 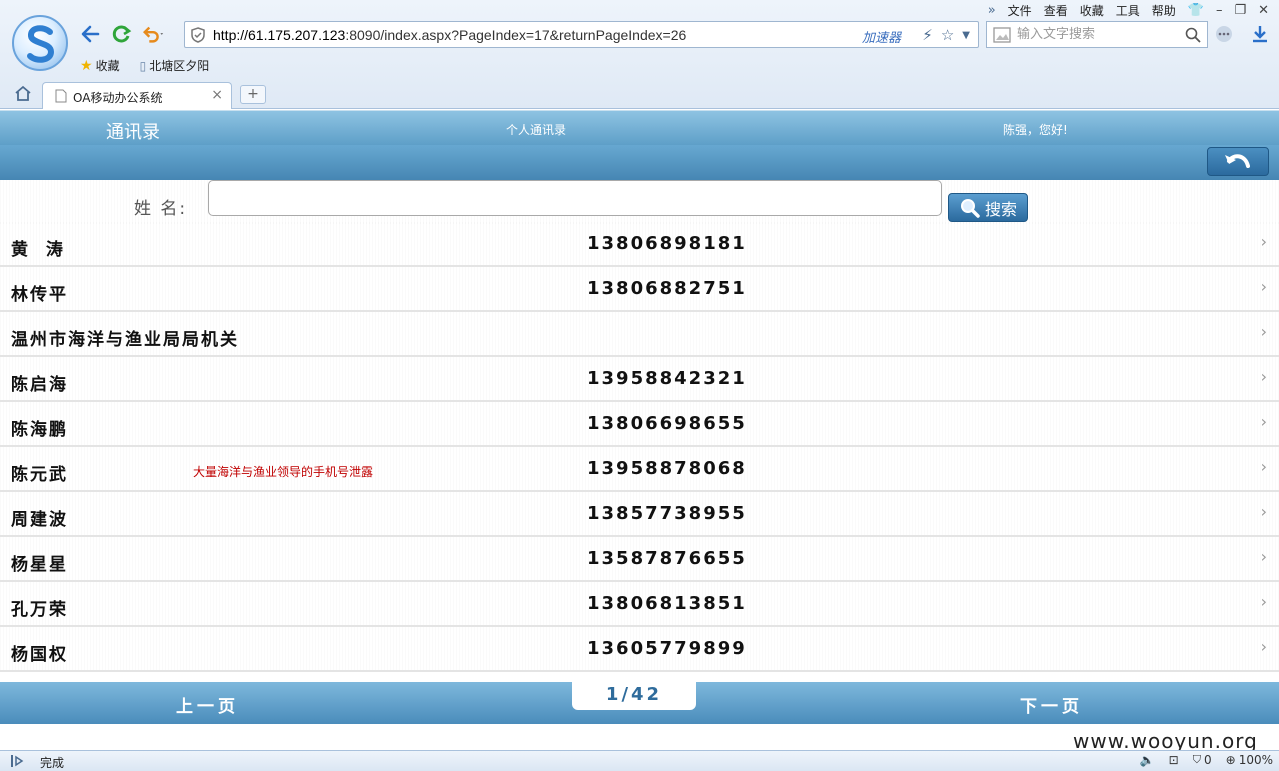 What do you see at coordinates (1219, 10) in the screenshot?
I see `minimize-icon: –` at bounding box center [1219, 10].